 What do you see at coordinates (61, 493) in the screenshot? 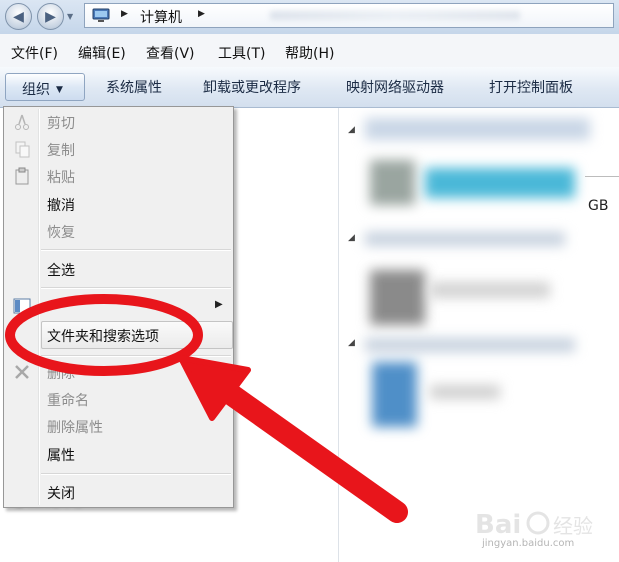
I see `menu-item-close: 关闭` at bounding box center [61, 493].